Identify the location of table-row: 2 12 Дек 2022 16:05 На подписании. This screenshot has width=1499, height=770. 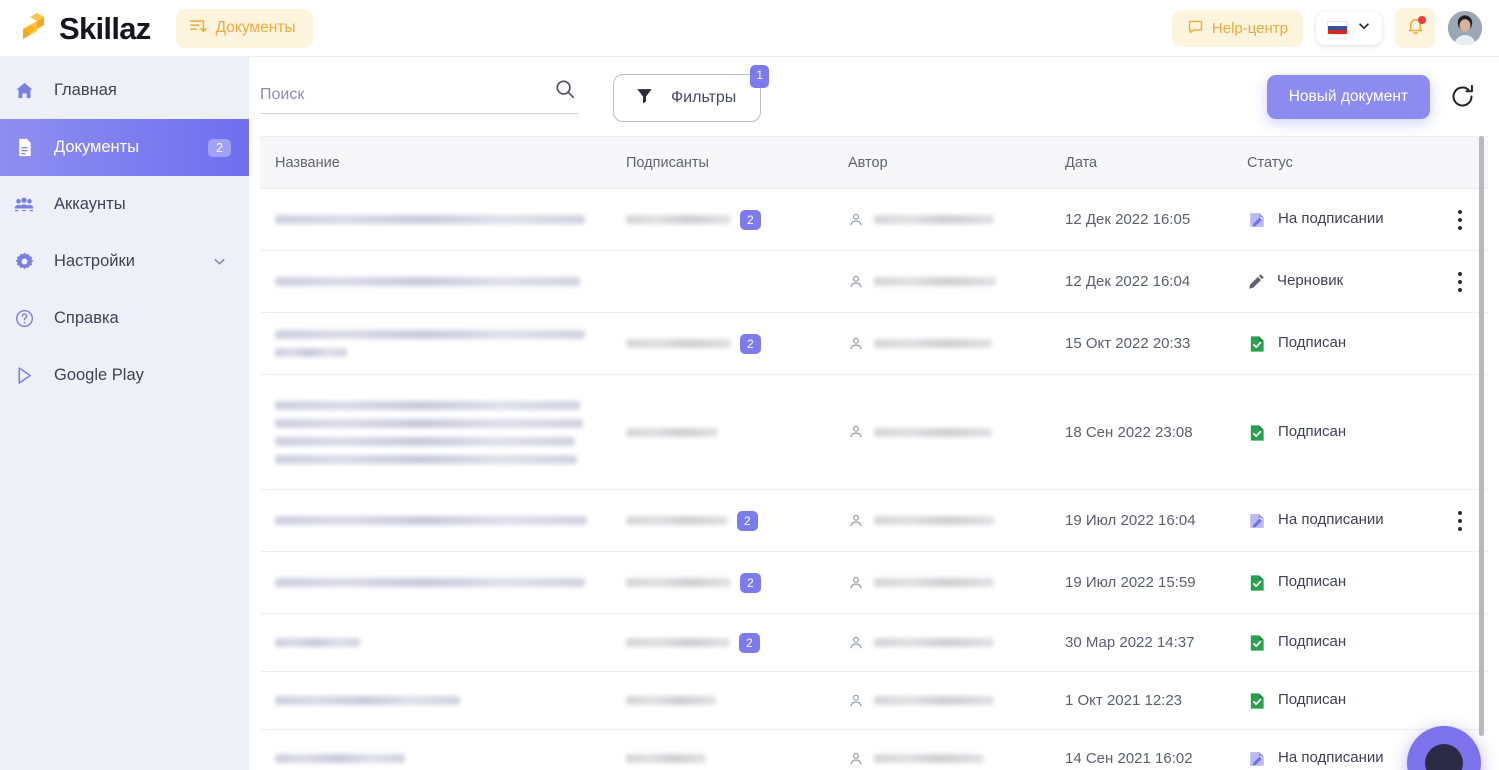
(874, 220).